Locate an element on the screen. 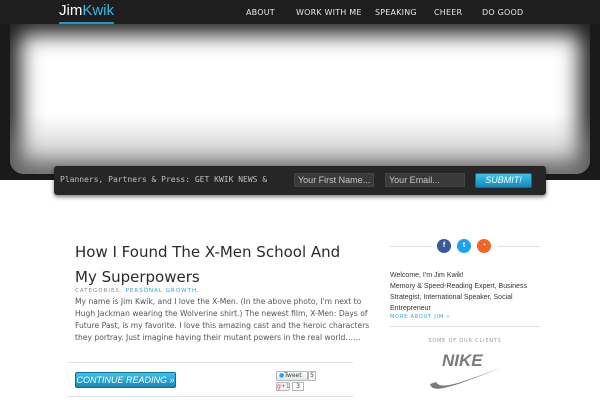  post-categories: CATEGORIES: PERSONAL GROWTH. is located at coordinates (137, 291).